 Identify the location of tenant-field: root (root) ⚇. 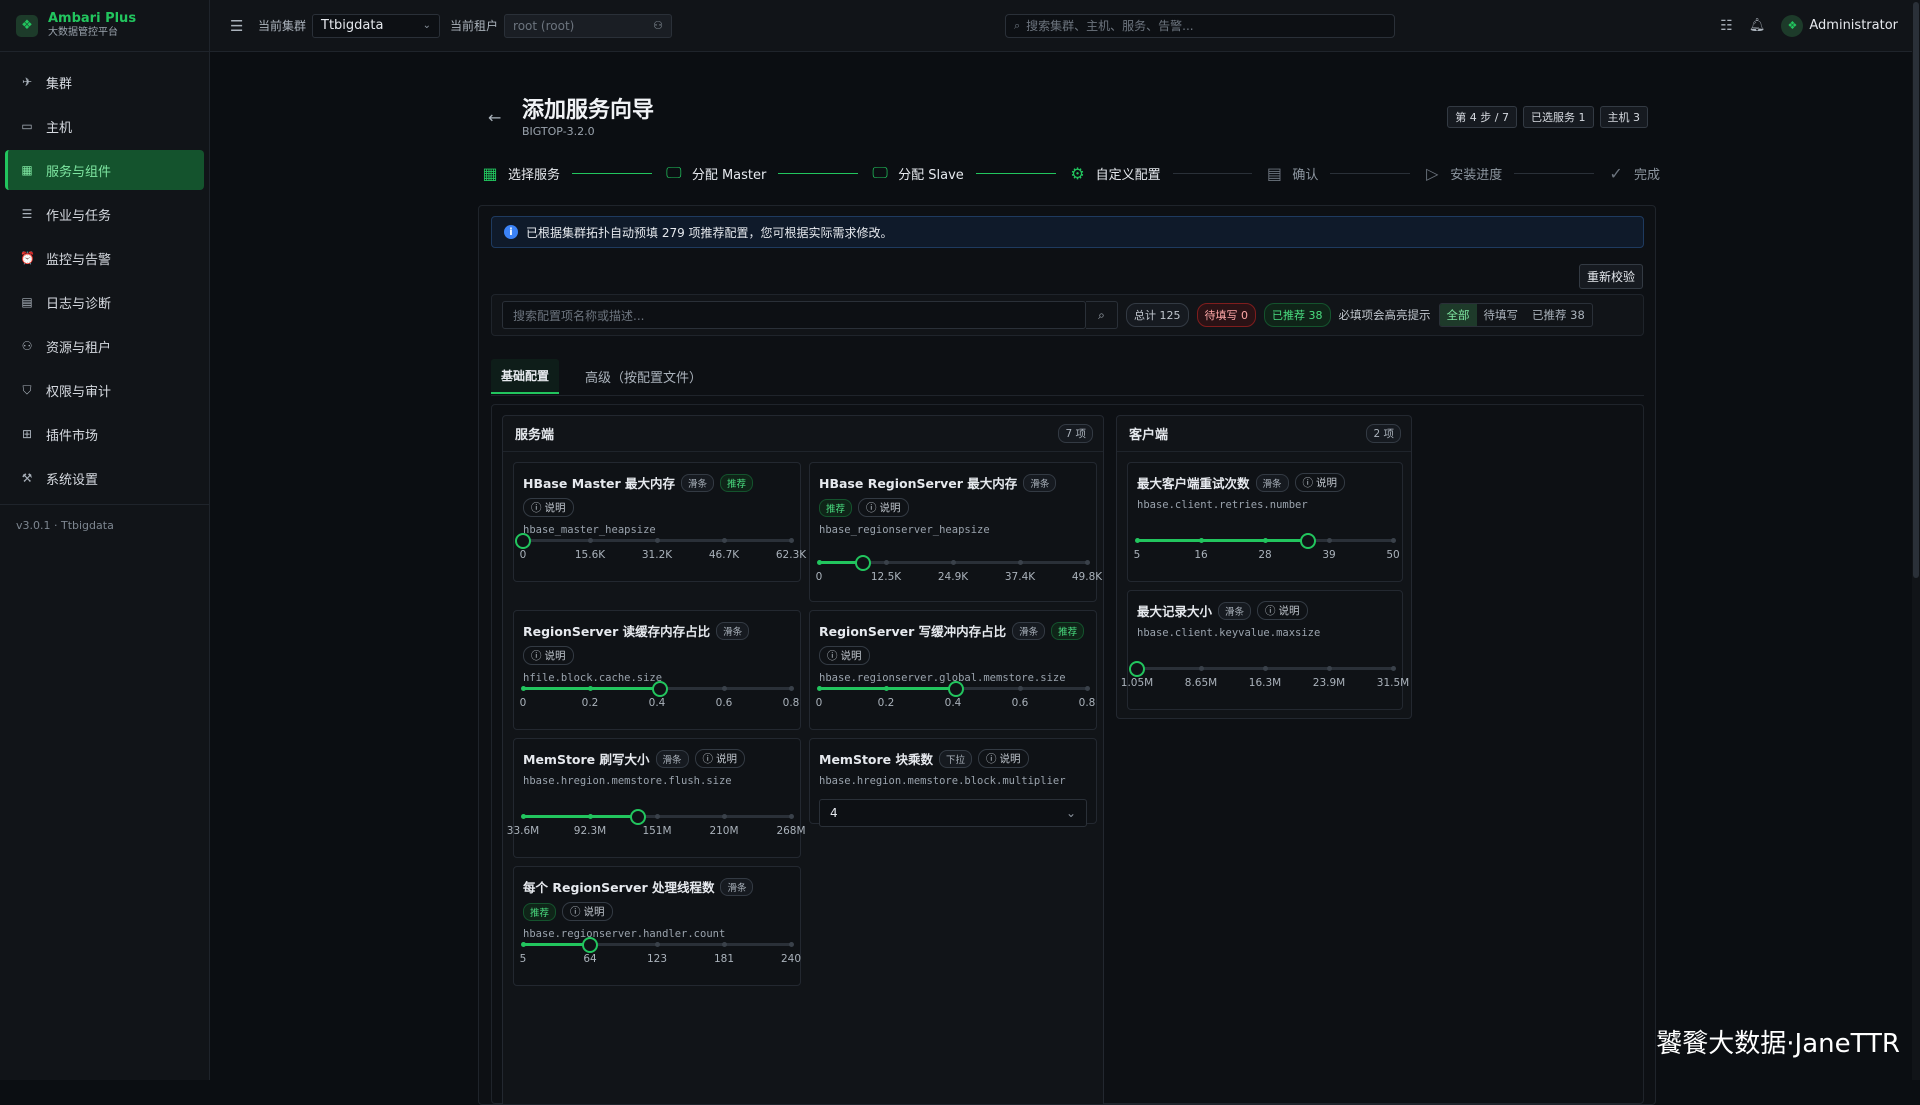
(588, 26).